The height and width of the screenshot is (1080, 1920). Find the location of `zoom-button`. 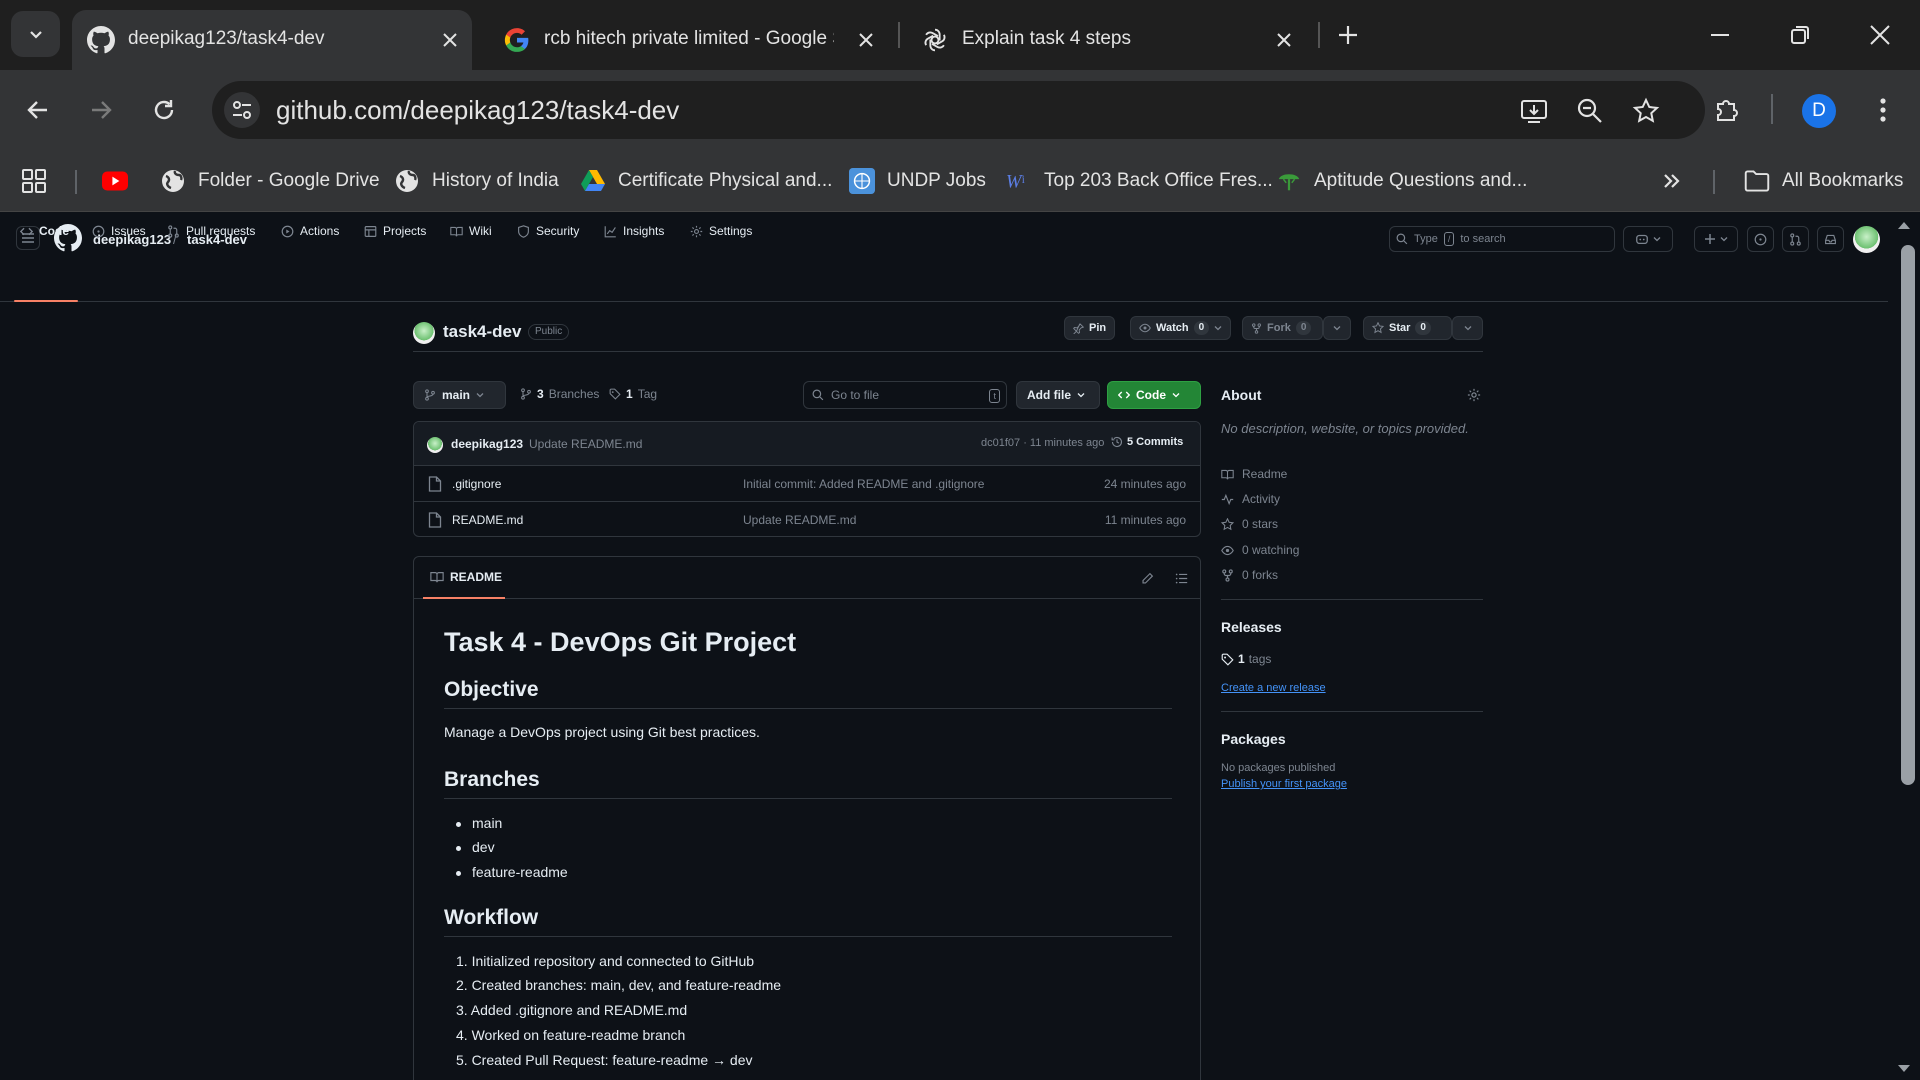

zoom-button is located at coordinates (1590, 111).